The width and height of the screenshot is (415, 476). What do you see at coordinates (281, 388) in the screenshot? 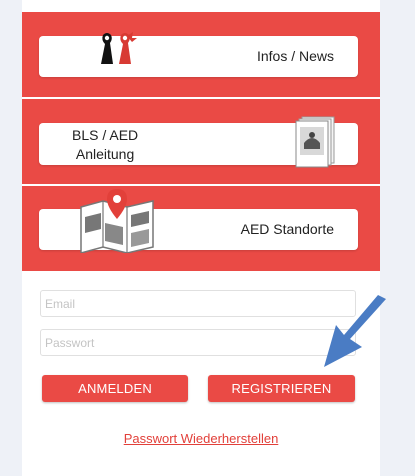
I see `register-button: REGISTRIEREN` at bounding box center [281, 388].